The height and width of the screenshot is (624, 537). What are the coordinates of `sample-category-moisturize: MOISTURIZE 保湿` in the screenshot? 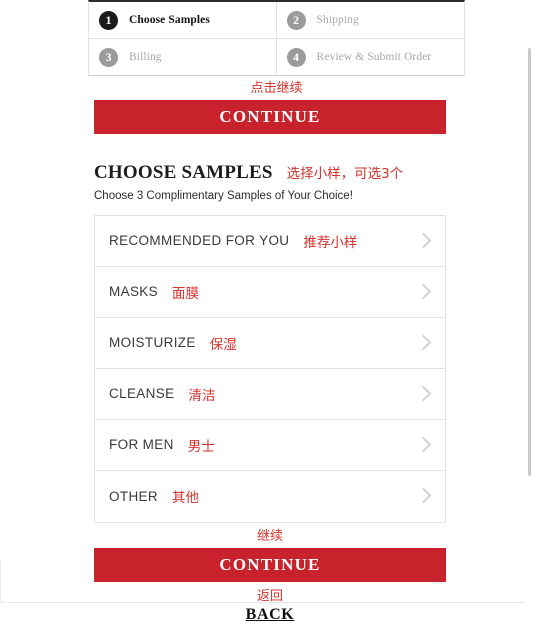 It's located at (270, 343).